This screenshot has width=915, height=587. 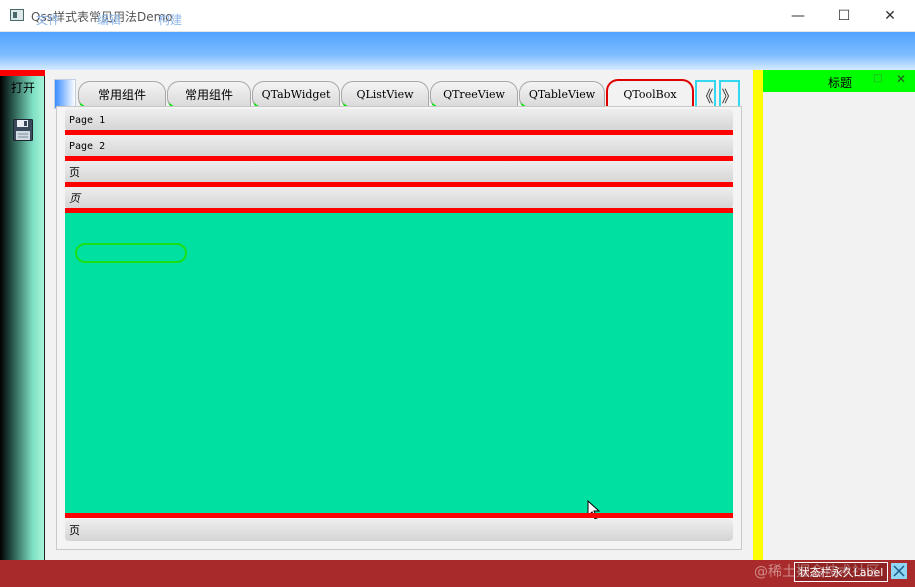 What do you see at coordinates (890, 16) in the screenshot?
I see `close-button: ✕` at bounding box center [890, 16].